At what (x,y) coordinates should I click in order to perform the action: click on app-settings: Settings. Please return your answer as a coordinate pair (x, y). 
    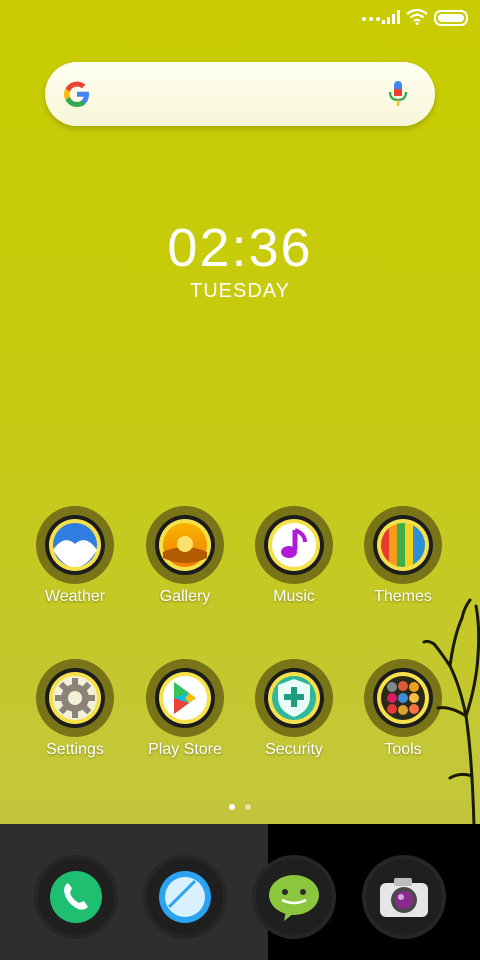
    Looking at the image, I should click on (75, 709).